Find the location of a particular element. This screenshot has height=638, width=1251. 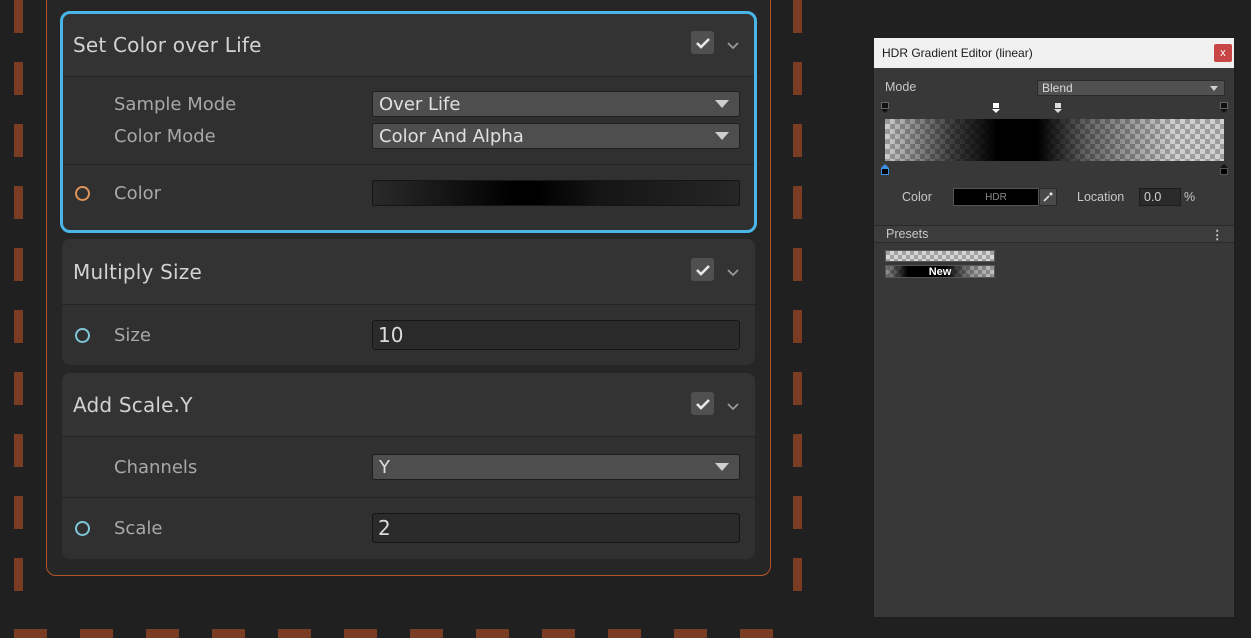

presets-header: Presets ⋮ is located at coordinates (1054, 234).